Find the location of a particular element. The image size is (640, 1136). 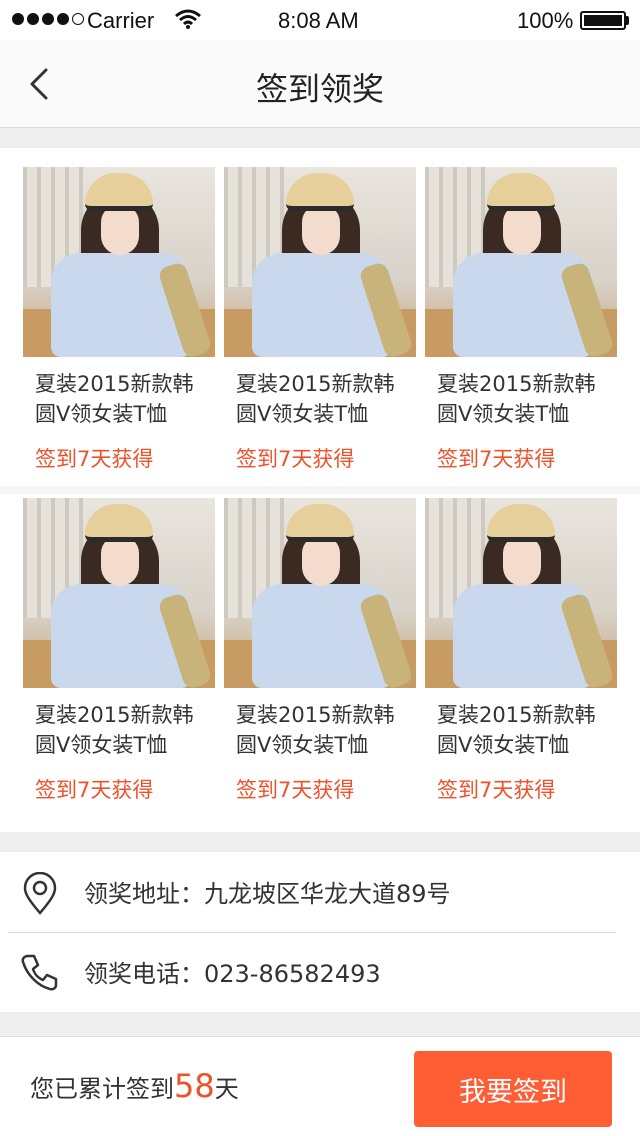

signin-days-count: 58 is located at coordinates (194, 1086).